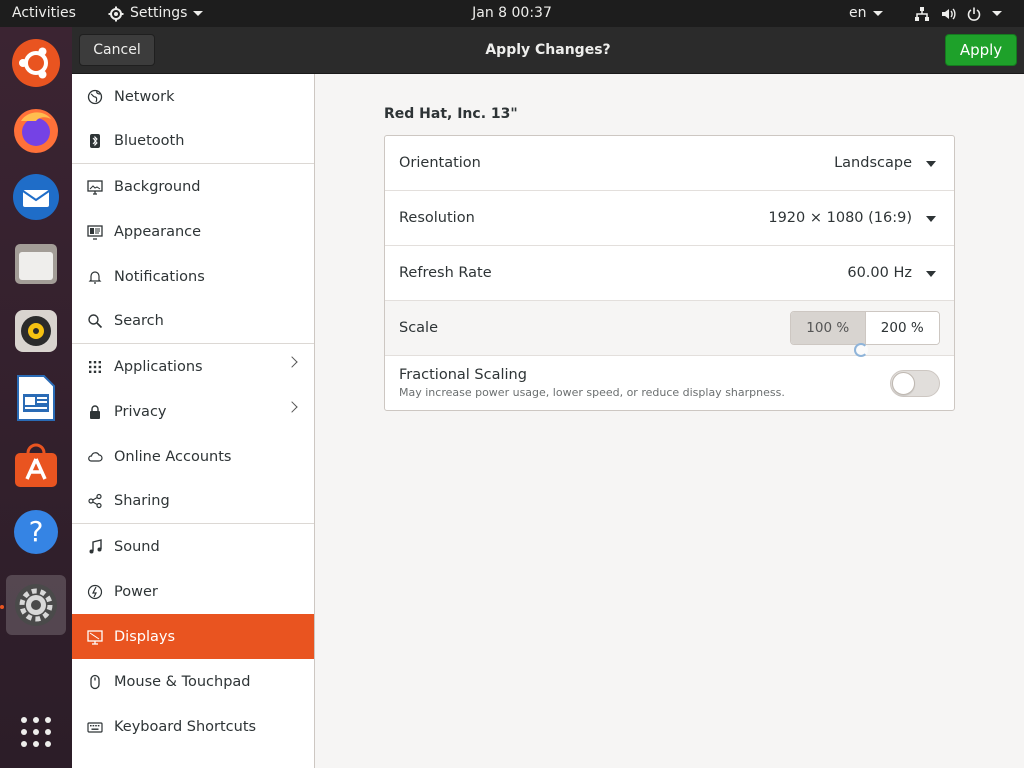 This screenshot has height=768, width=1024. Describe the element at coordinates (185, 726) in the screenshot. I see `sidebar-item-label: Keyboard Shortcuts` at that location.